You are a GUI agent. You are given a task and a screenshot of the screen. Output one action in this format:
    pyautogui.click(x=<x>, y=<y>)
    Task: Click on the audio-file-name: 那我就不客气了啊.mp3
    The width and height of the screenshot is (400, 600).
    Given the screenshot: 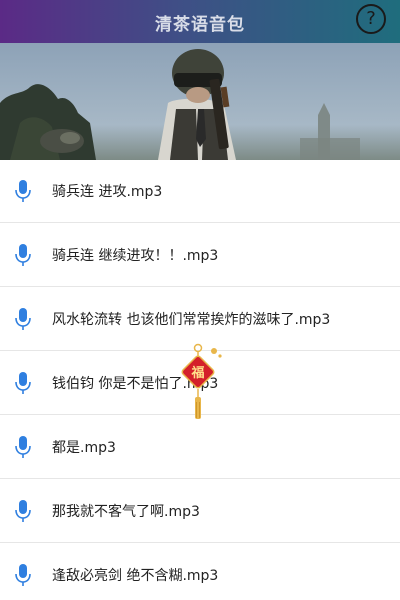 What is the action you would take?
    pyautogui.click(x=126, y=511)
    